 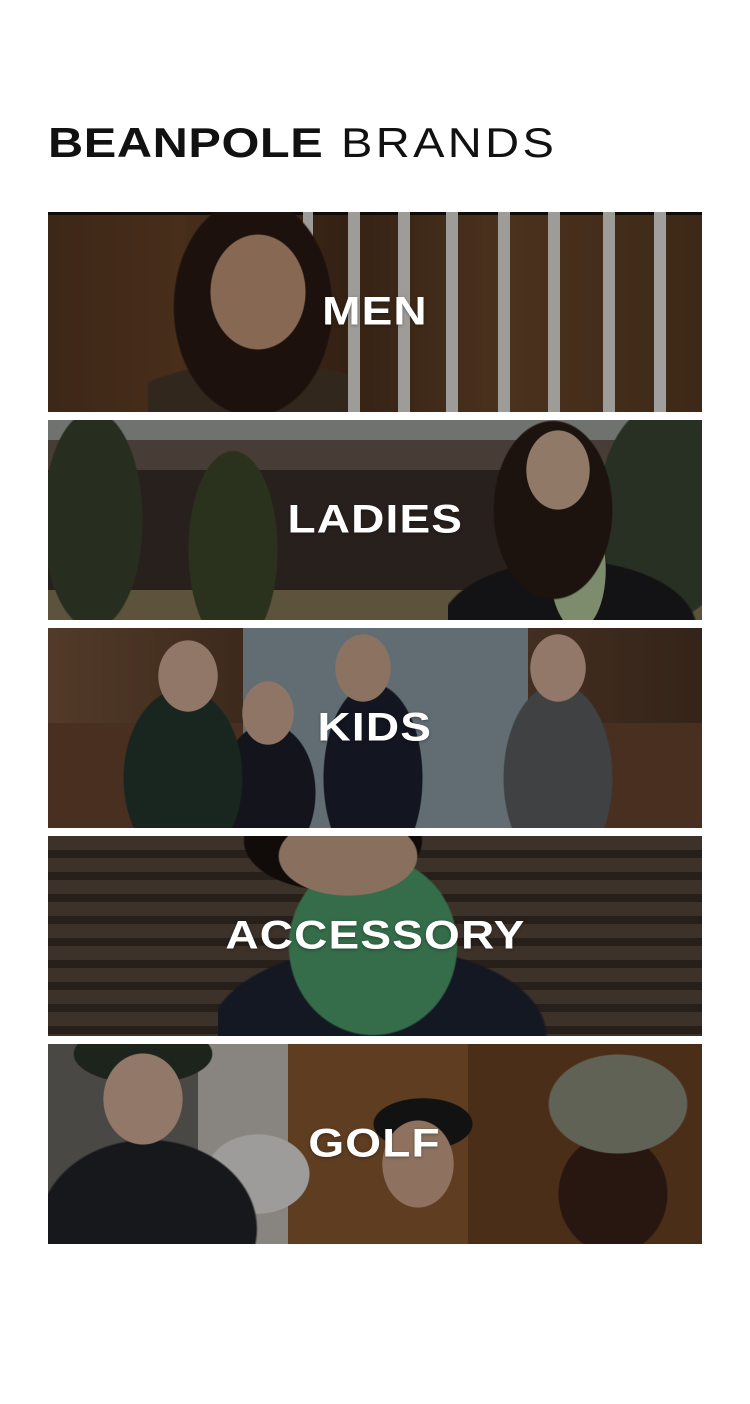 I want to click on brand-item: KIDS, so click(x=375, y=728).